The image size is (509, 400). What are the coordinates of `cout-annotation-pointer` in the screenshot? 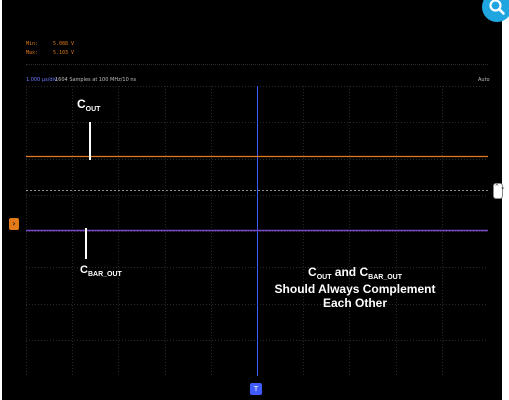 It's located at (90, 141).